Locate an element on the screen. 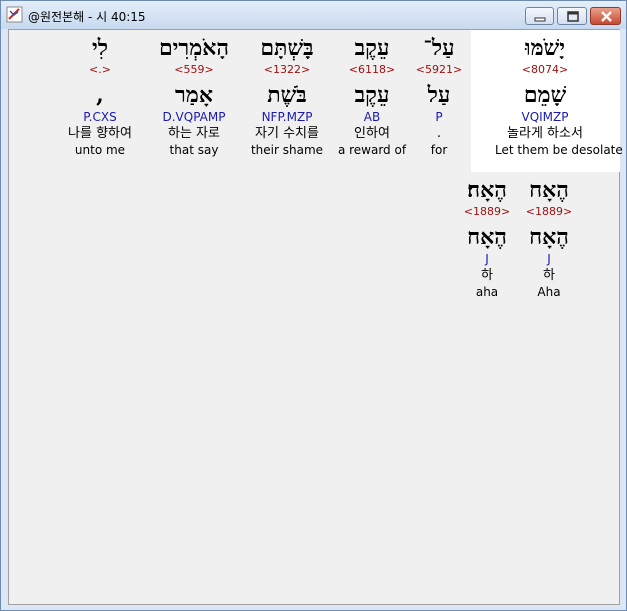 The width and height of the screenshot is (627, 611). maximize-icon is located at coordinates (573, 16).